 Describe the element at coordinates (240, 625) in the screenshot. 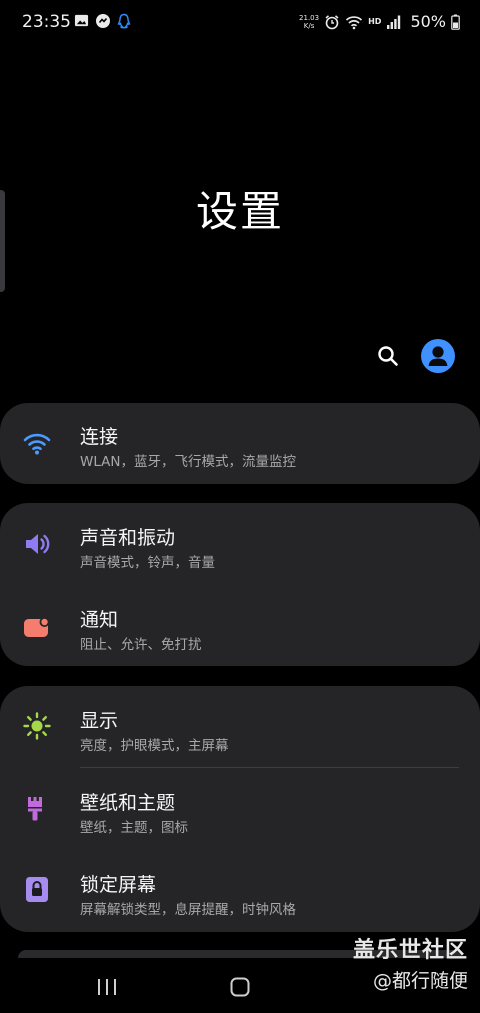

I see `settings-item-notifications: 通知 阻止、允许、免打扰` at that location.